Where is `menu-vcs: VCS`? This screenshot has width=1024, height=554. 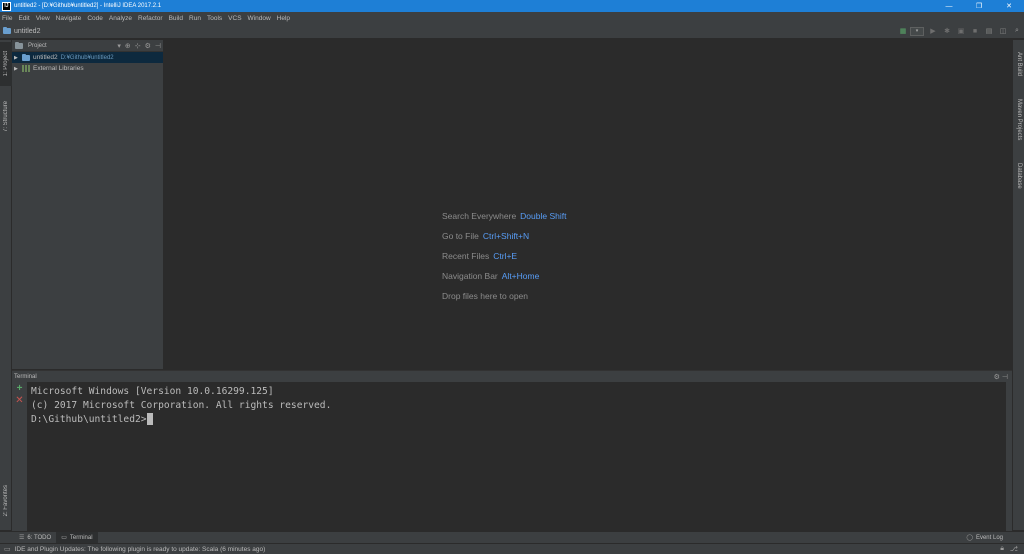
menu-vcs: VCS is located at coordinates (234, 18).